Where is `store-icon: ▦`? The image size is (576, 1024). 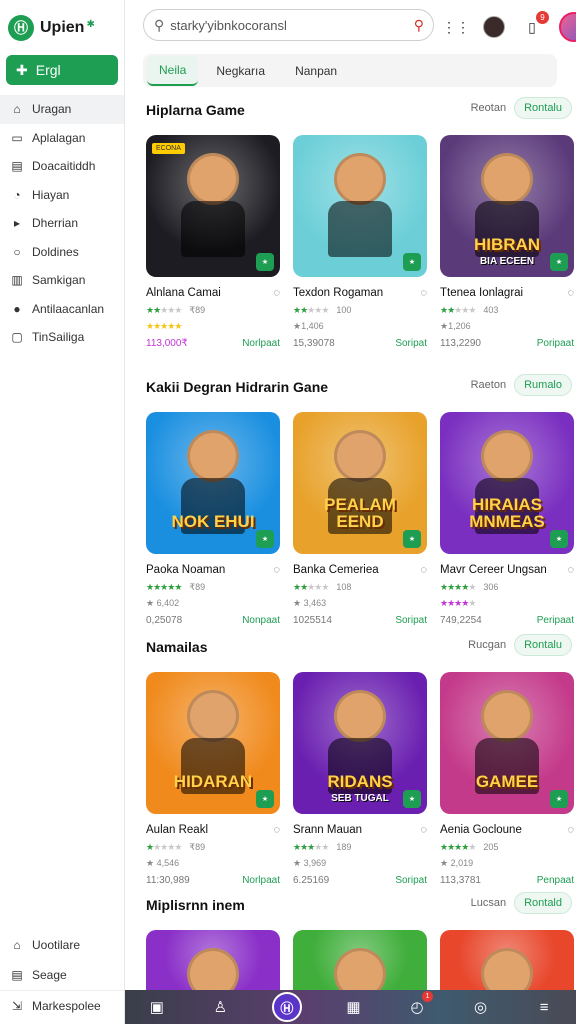
store-icon: ▦ is located at coordinates (353, 1007).